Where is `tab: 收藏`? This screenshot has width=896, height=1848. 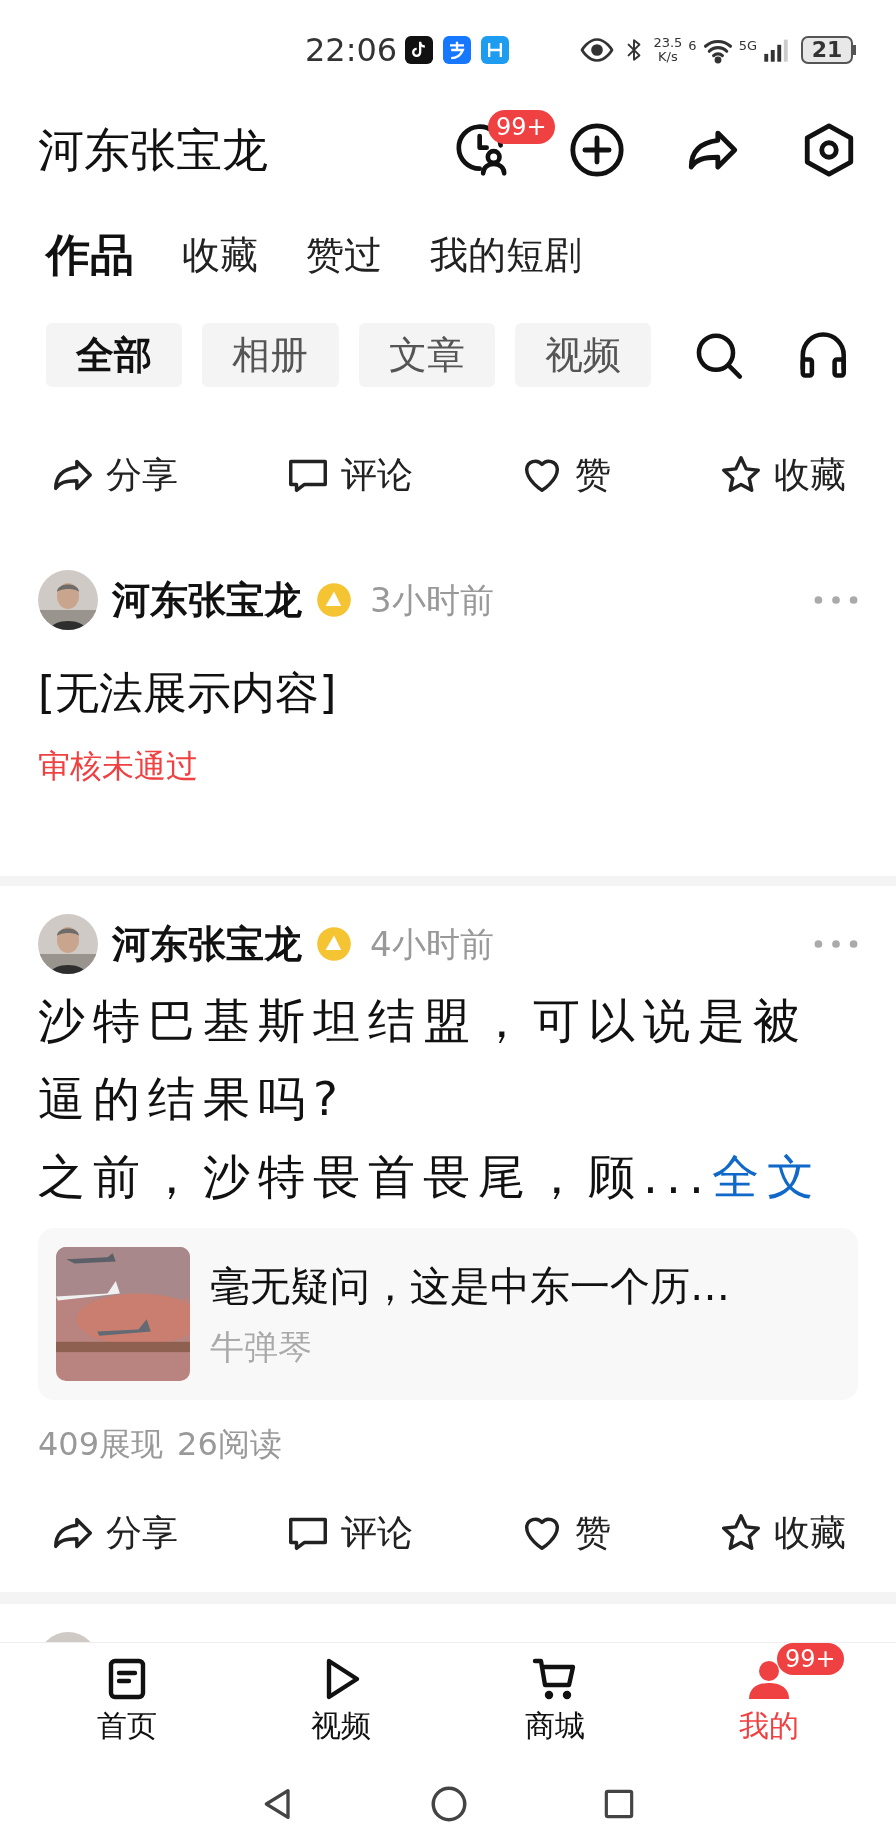
tab: 收藏 is located at coordinates (220, 255).